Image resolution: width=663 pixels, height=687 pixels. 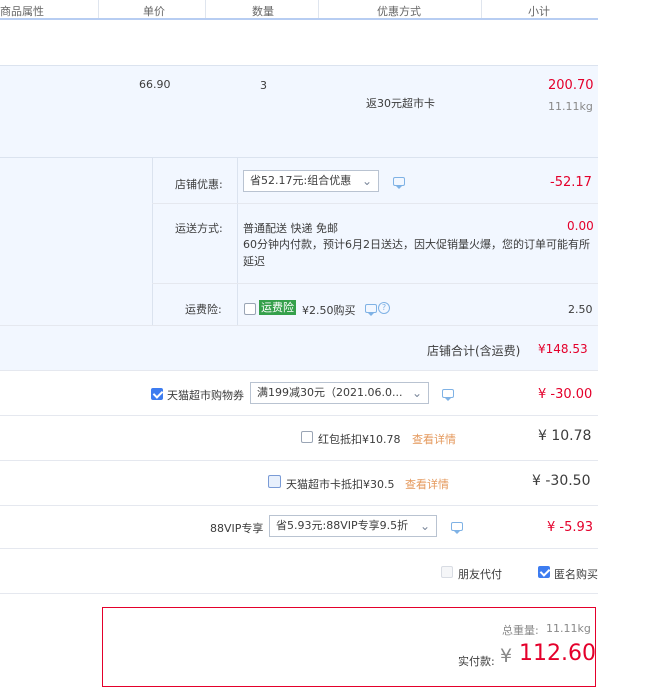 I want to click on shipping-amount: 0.00, so click(x=580, y=226).